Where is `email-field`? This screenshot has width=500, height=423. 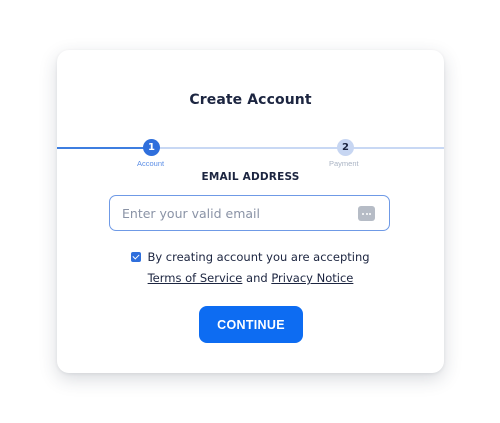
email-field is located at coordinates (234, 213).